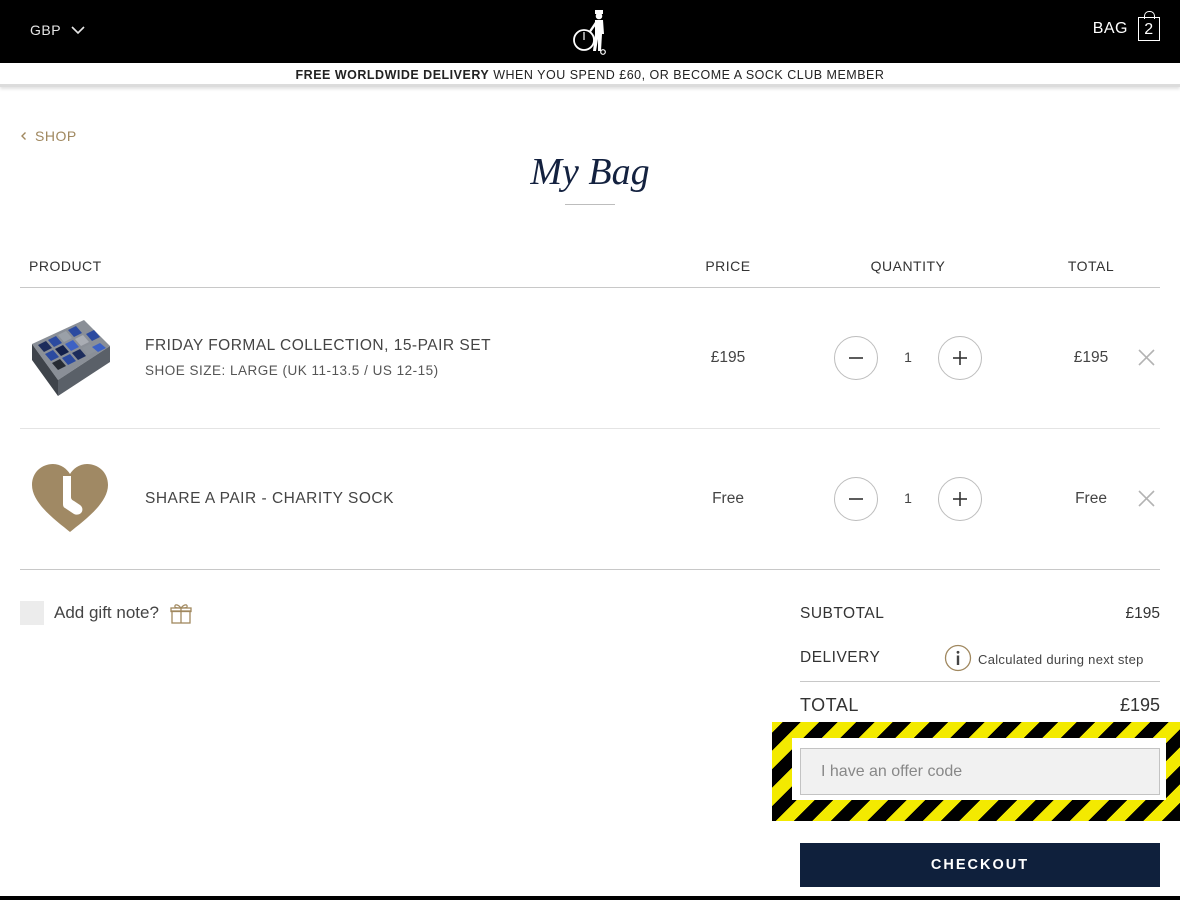 This screenshot has width=1180, height=900. What do you see at coordinates (980, 681) in the screenshot?
I see `summary-divider` at bounding box center [980, 681].